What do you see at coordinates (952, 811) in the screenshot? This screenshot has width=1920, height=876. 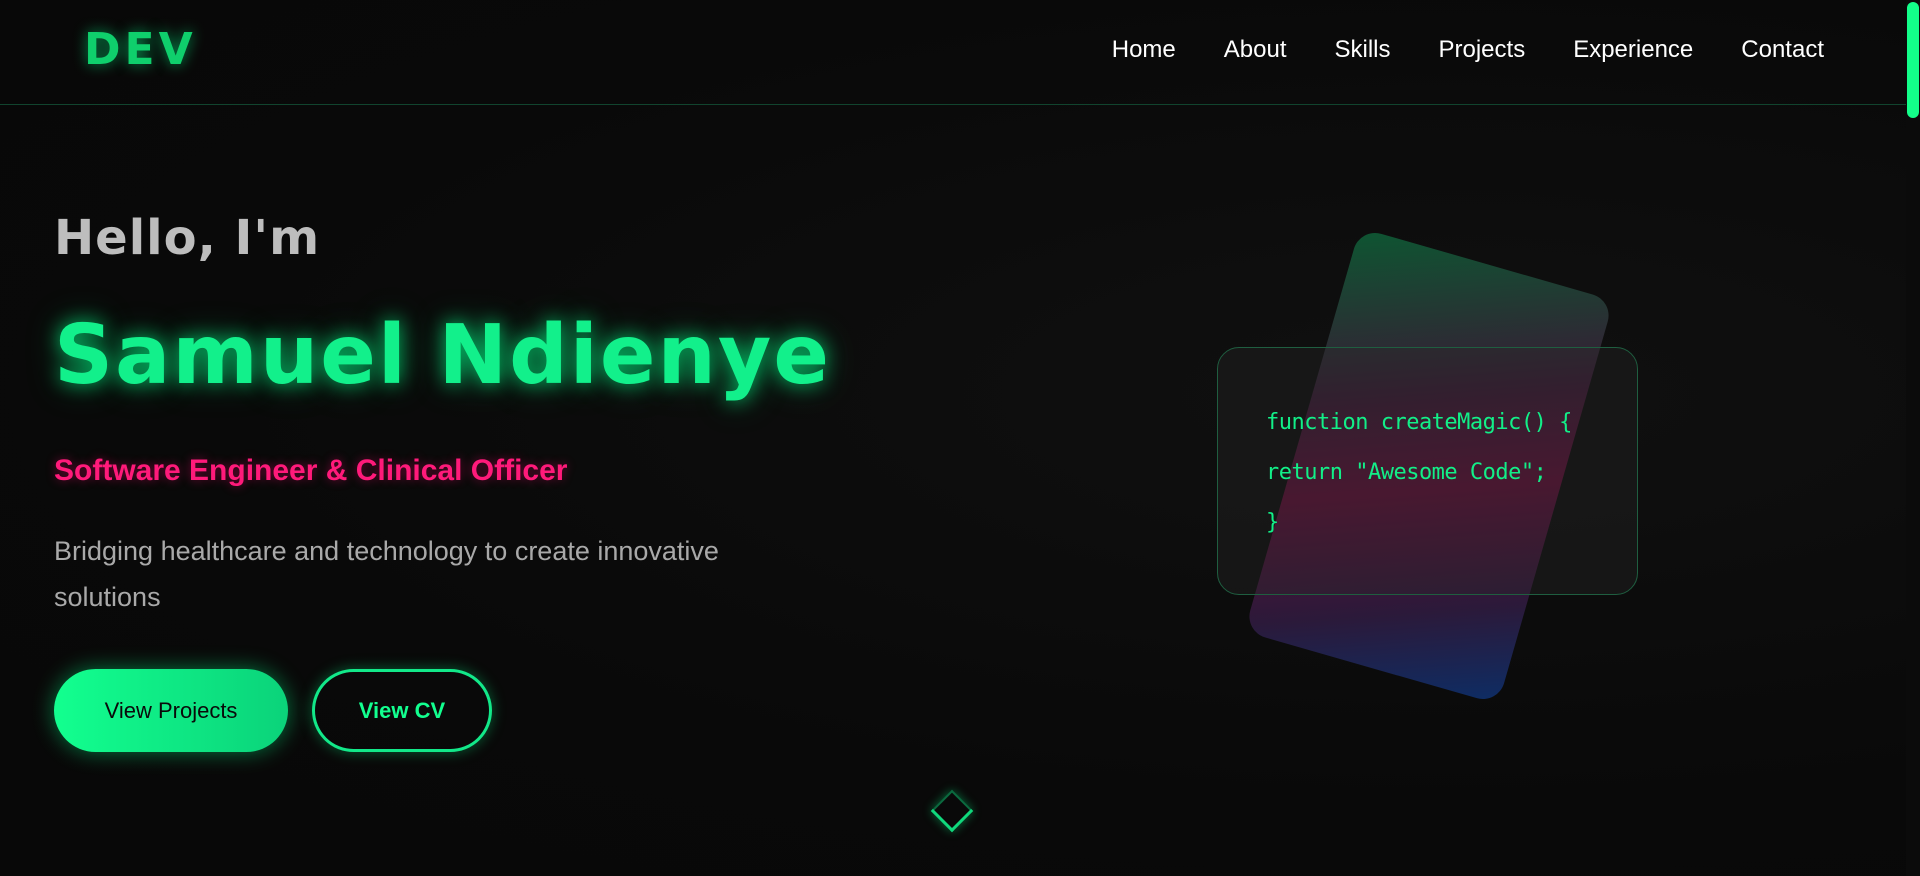 I see `chevron-down-icon` at bounding box center [952, 811].